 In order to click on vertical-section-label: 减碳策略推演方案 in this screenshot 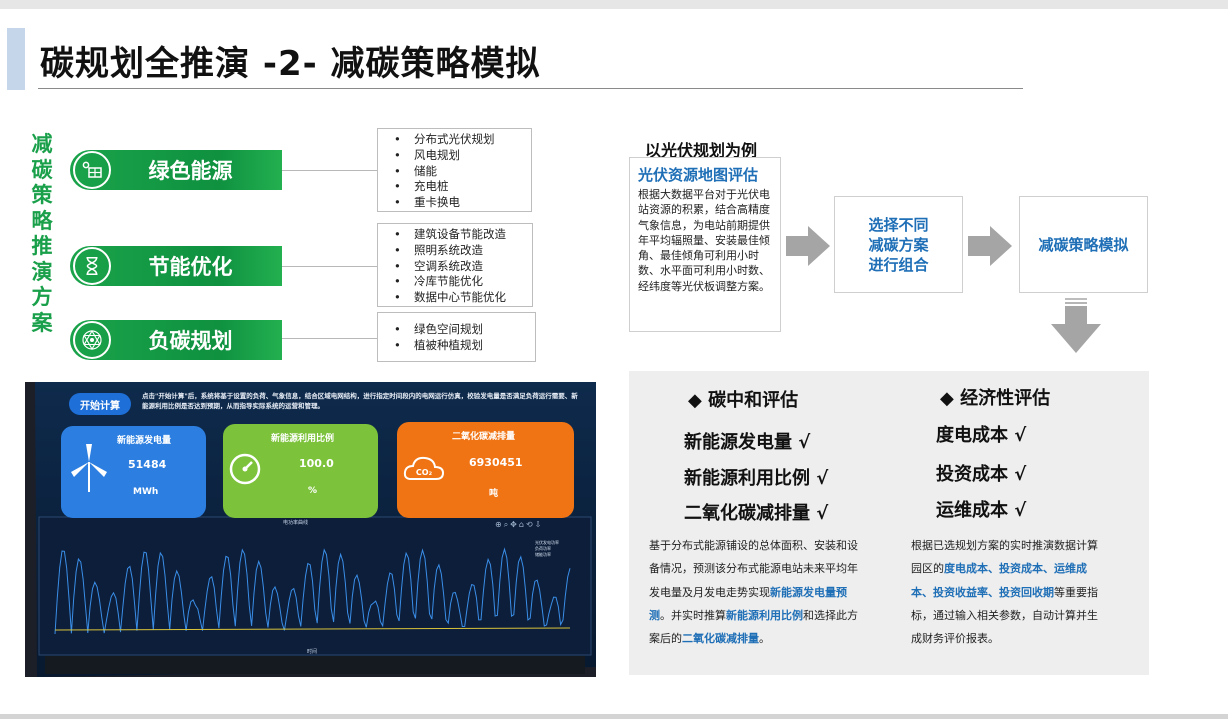, I will do `click(42, 233)`.